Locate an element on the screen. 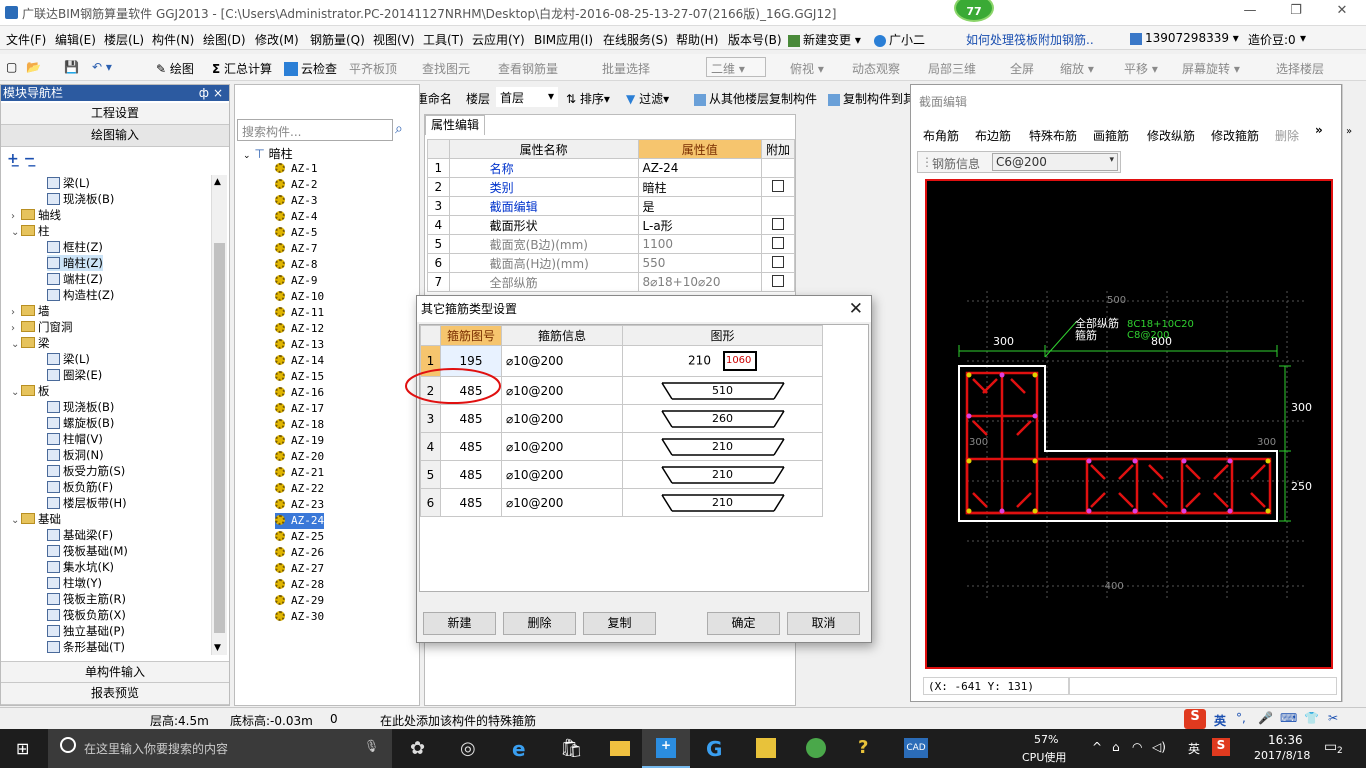 The height and width of the screenshot is (768, 1366). extra-checkbox is located at coordinates (777, 280).